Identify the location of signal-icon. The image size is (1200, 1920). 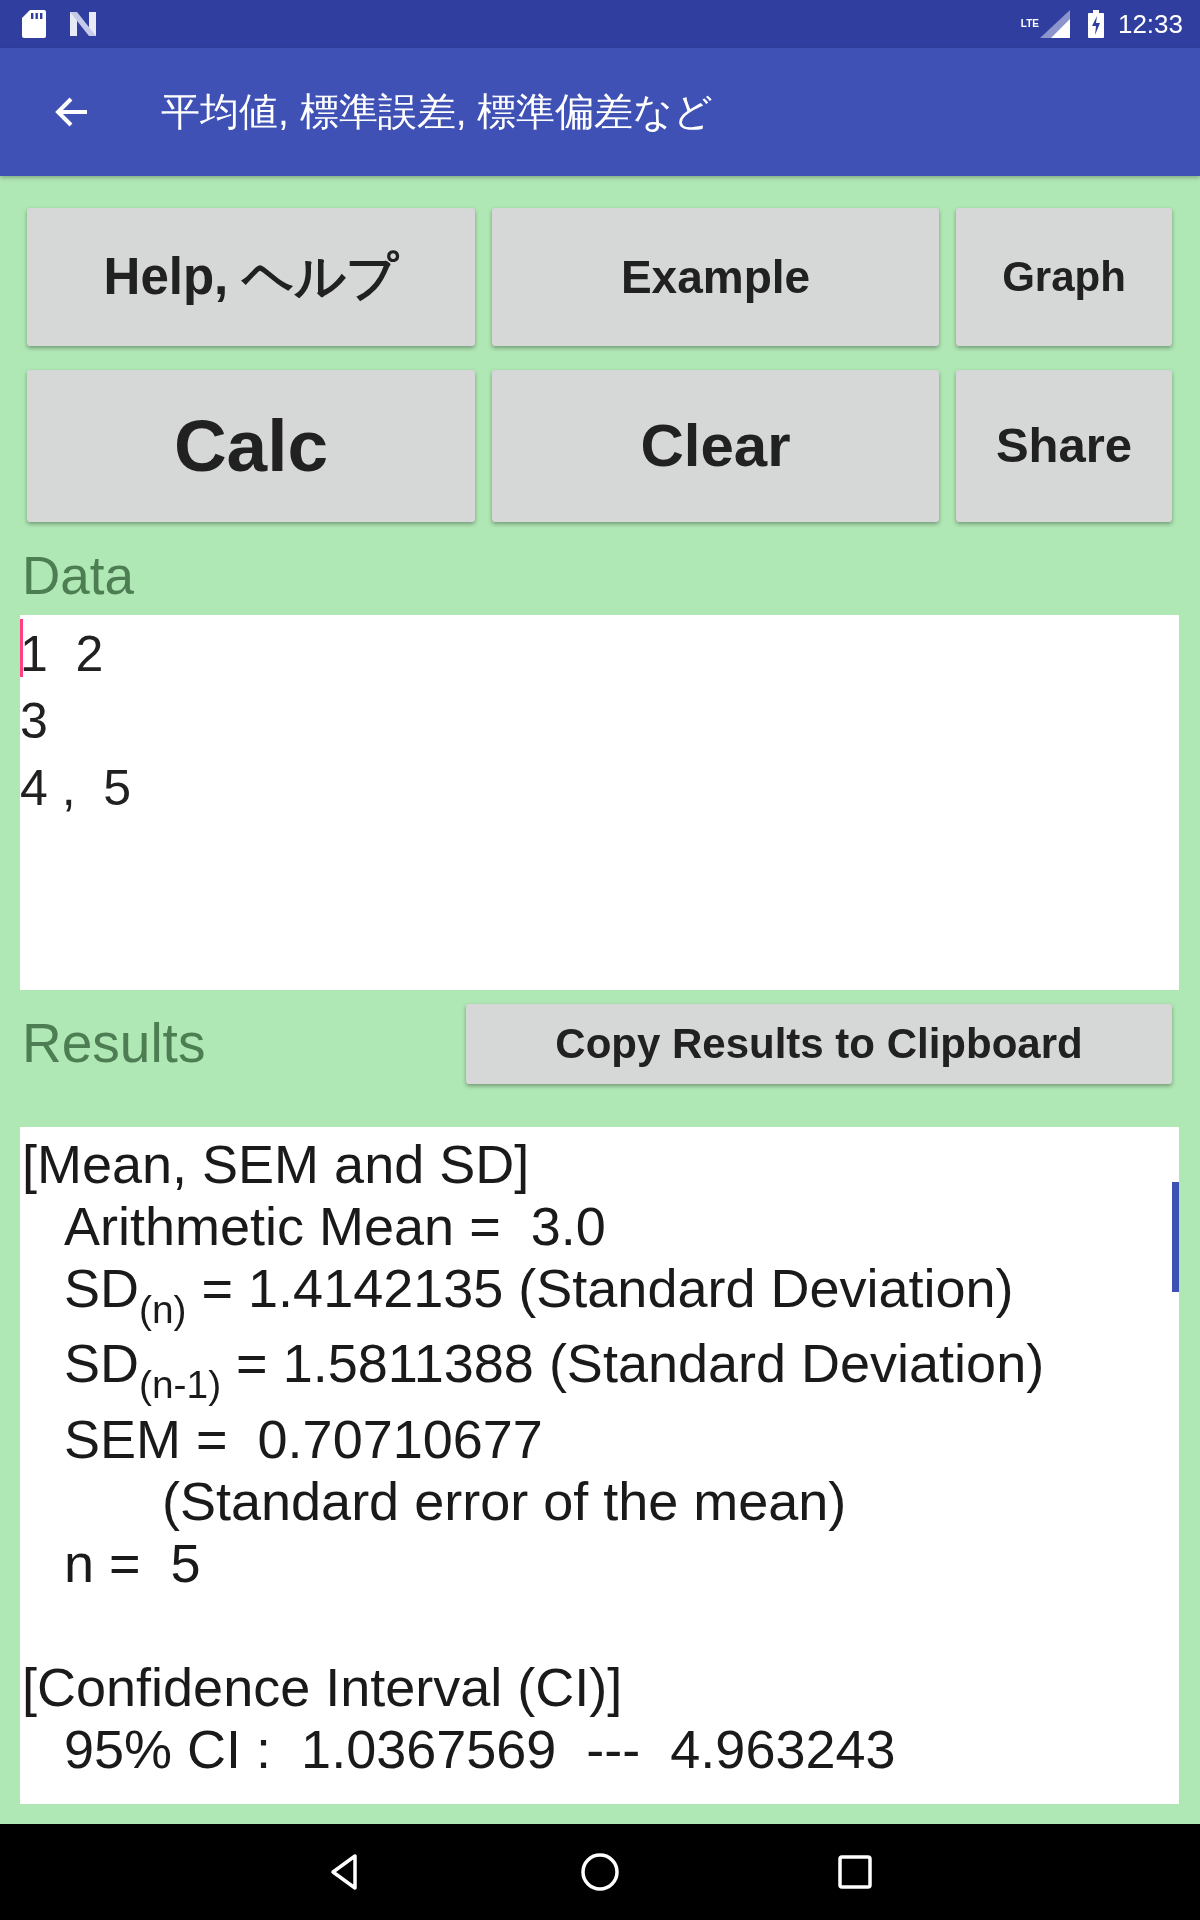
(1054, 24).